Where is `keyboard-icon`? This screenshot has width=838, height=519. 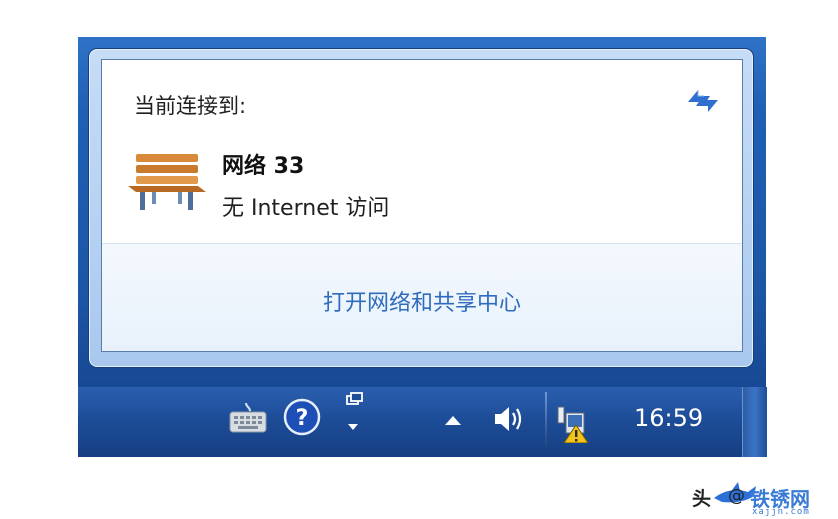 keyboard-icon is located at coordinates (248, 417).